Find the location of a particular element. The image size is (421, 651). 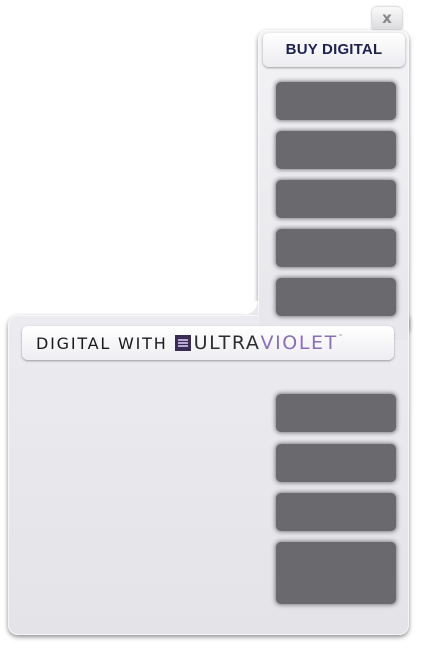

close-icon: x is located at coordinates (387, 18).